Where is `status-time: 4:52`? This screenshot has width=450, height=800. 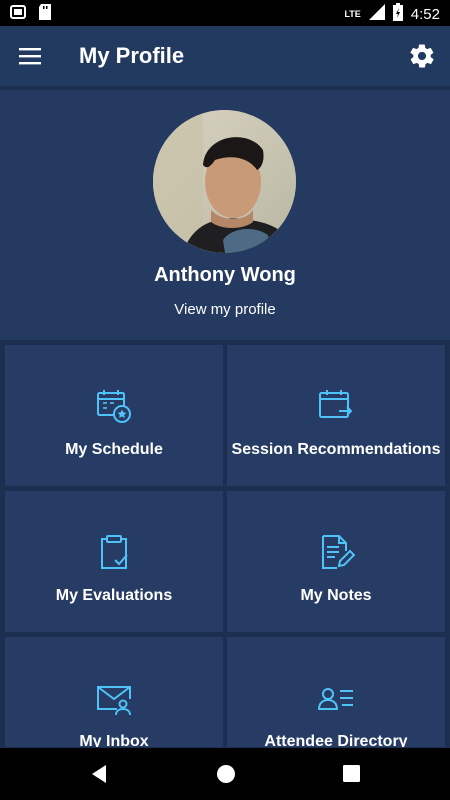
status-time: 4:52 is located at coordinates (425, 14).